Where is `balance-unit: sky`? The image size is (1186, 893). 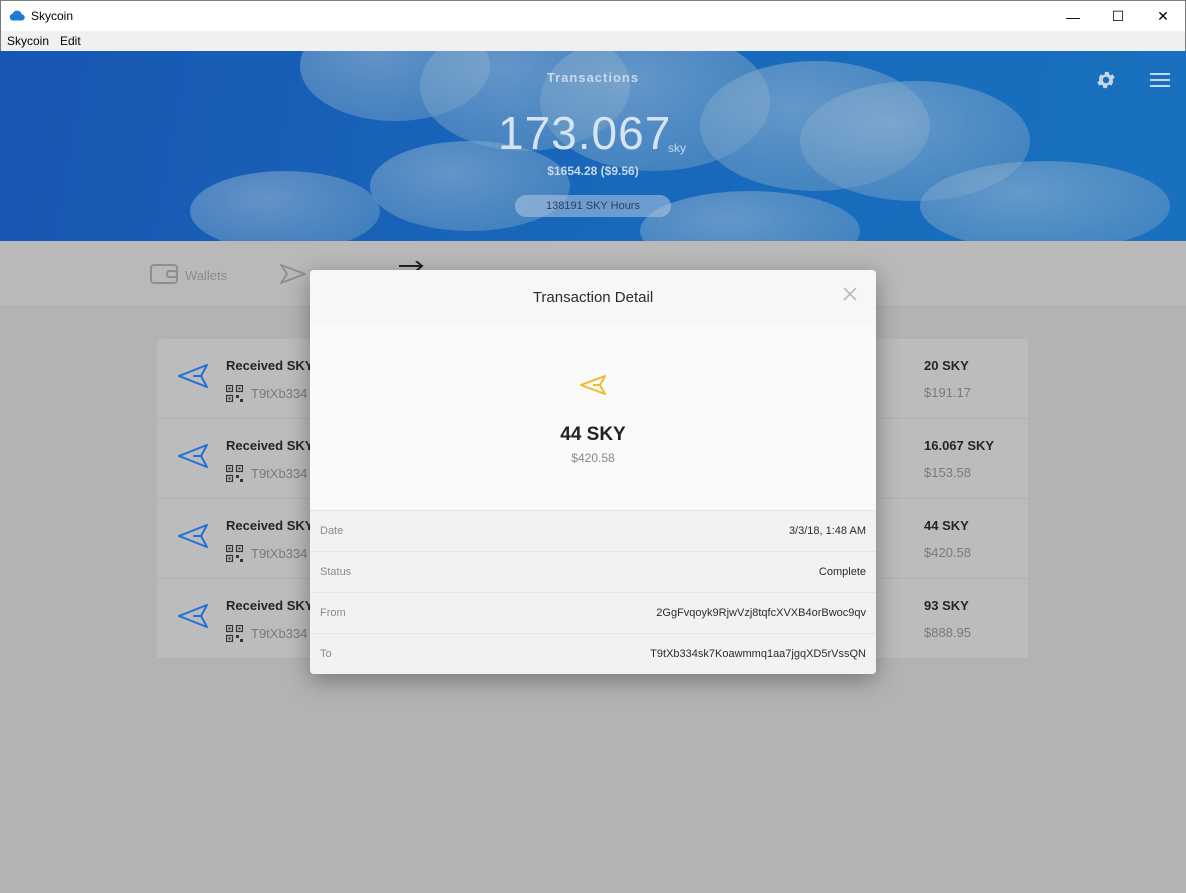
balance-unit: sky is located at coordinates (677, 148).